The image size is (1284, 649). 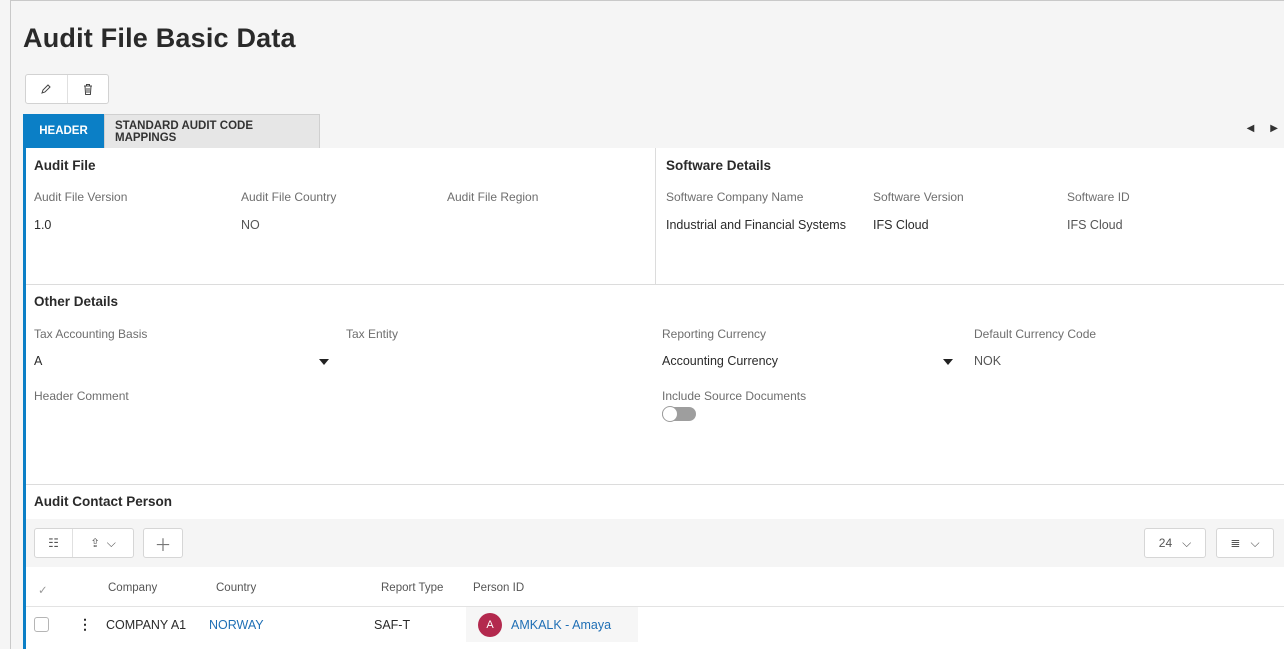 What do you see at coordinates (561, 625) in the screenshot?
I see `row-person-link: AMKALK - Amaya` at bounding box center [561, 625].